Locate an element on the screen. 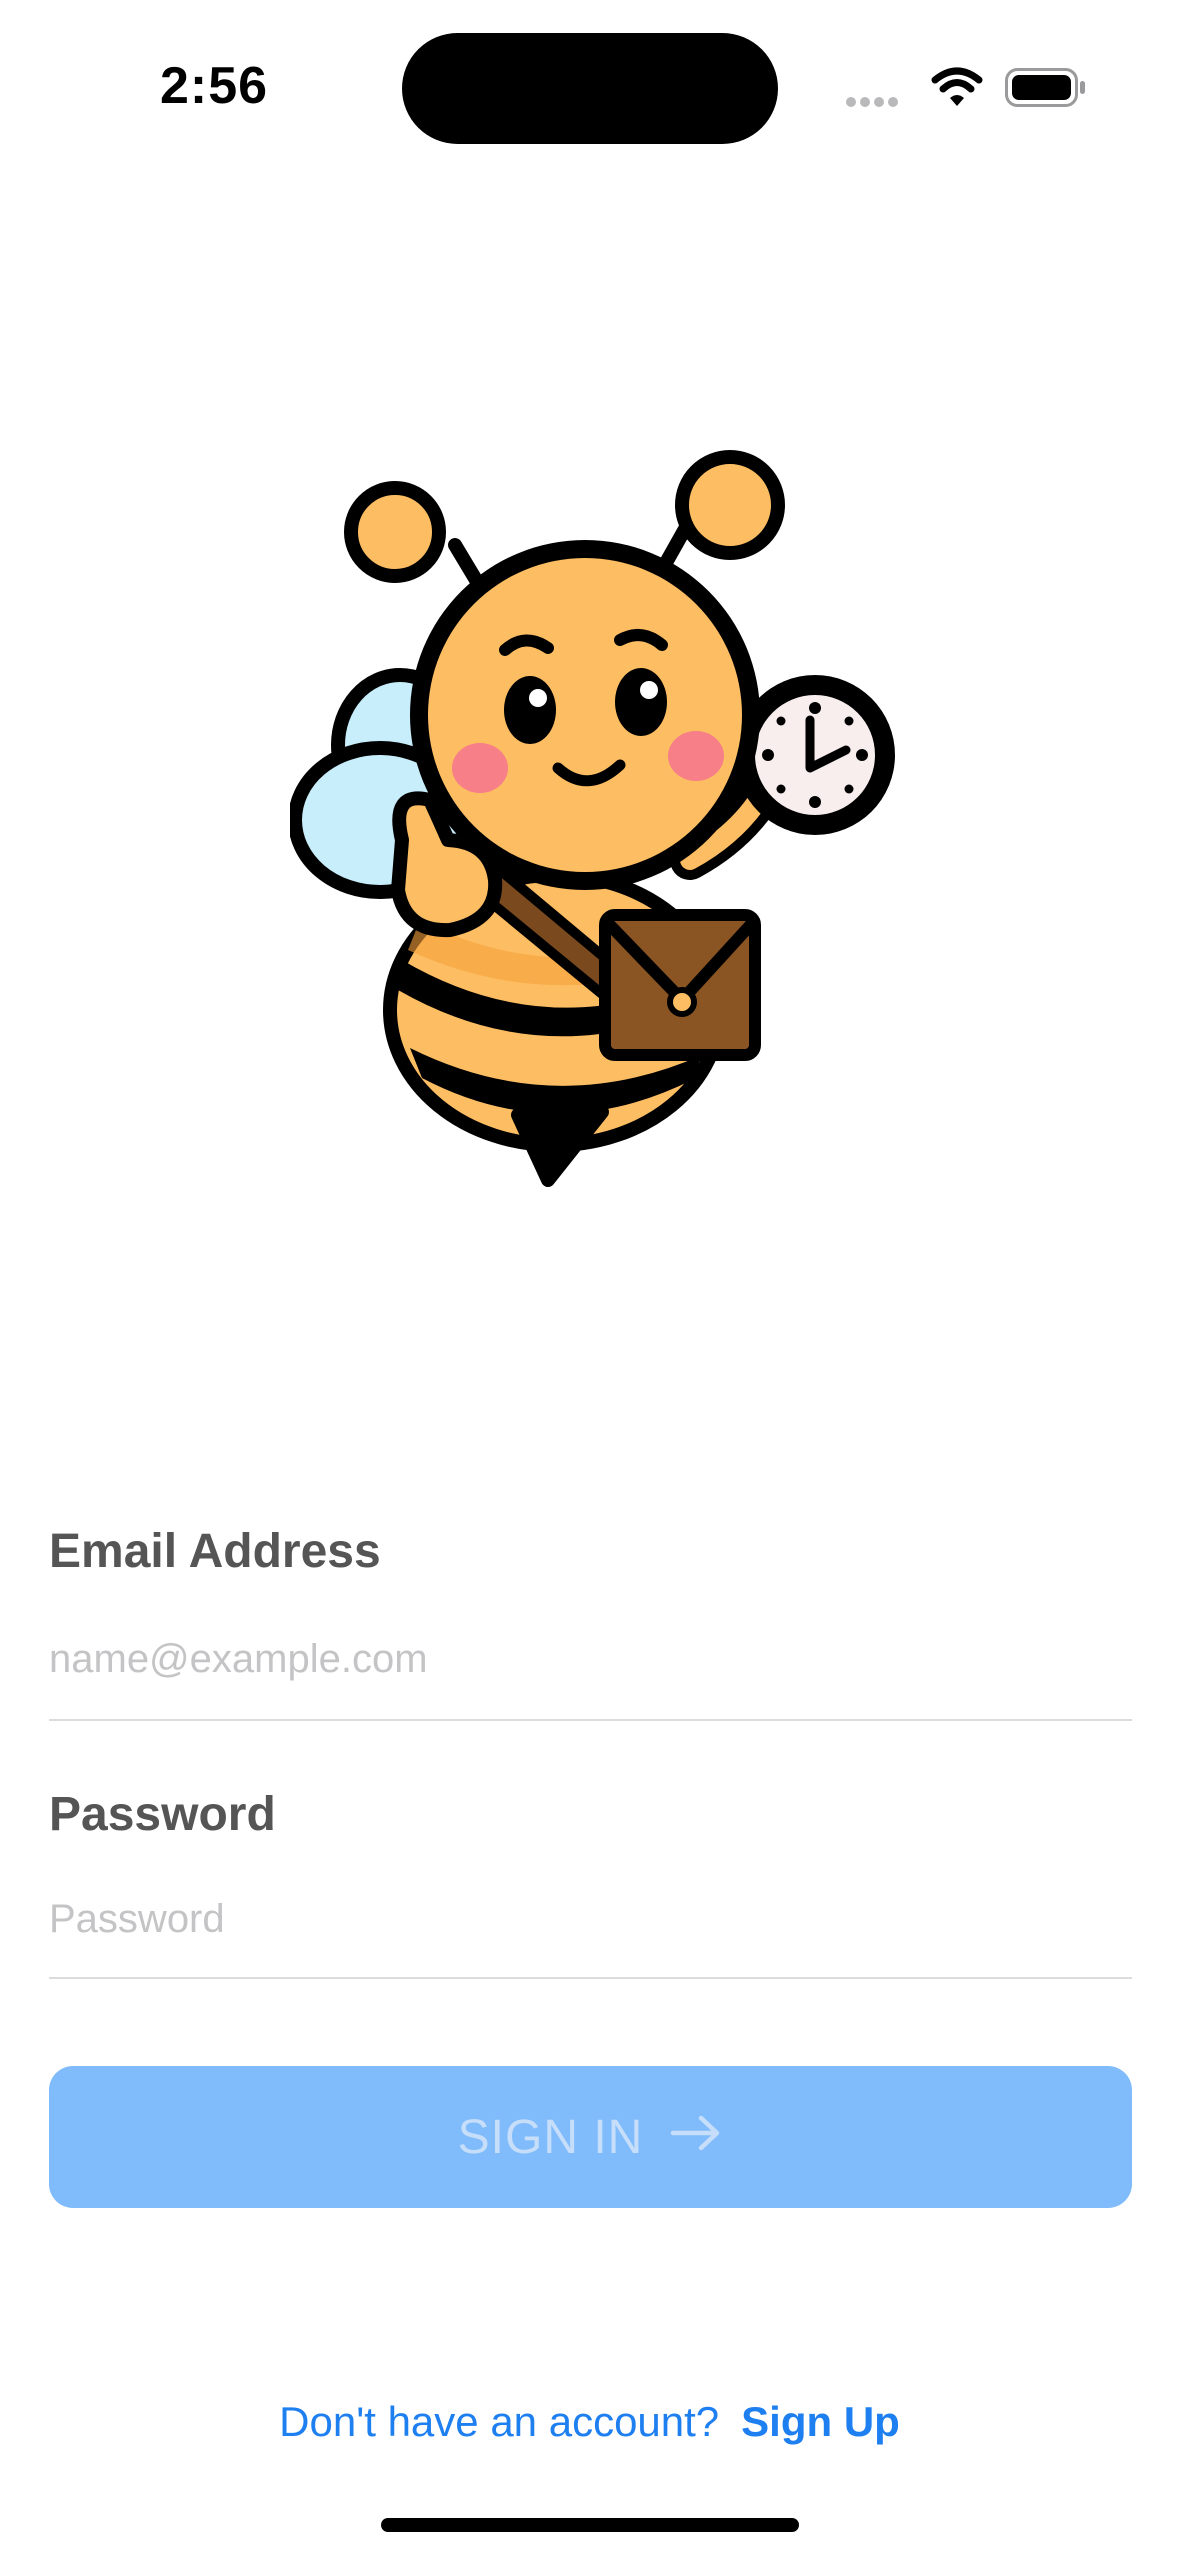  status-icons is located at coordinates (965, 88).